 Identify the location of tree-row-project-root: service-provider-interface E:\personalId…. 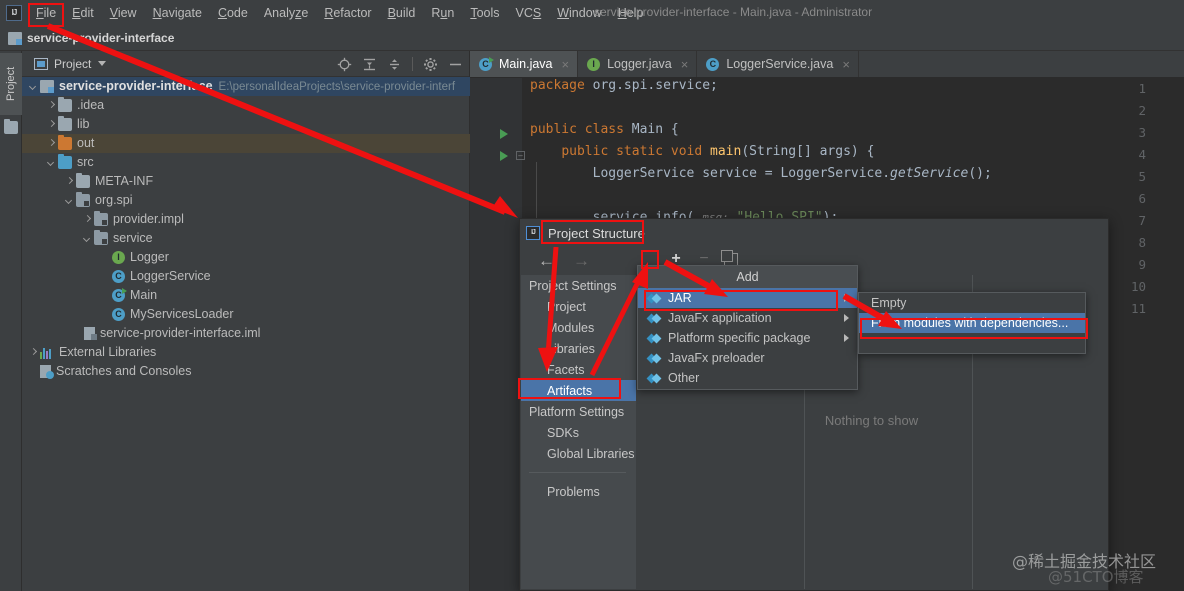
(246, 86).